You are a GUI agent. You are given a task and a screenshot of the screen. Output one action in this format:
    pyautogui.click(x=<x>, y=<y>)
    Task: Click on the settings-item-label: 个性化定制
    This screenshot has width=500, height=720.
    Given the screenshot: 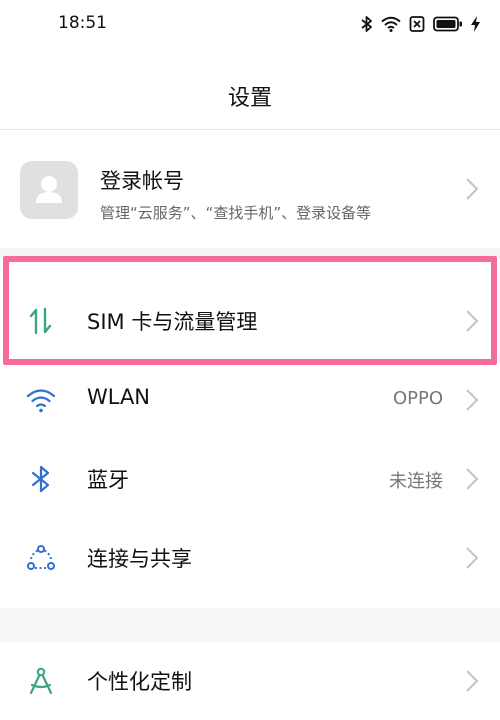 What is the action you would take?
    pyautogui.click(x=139, y=682)
    